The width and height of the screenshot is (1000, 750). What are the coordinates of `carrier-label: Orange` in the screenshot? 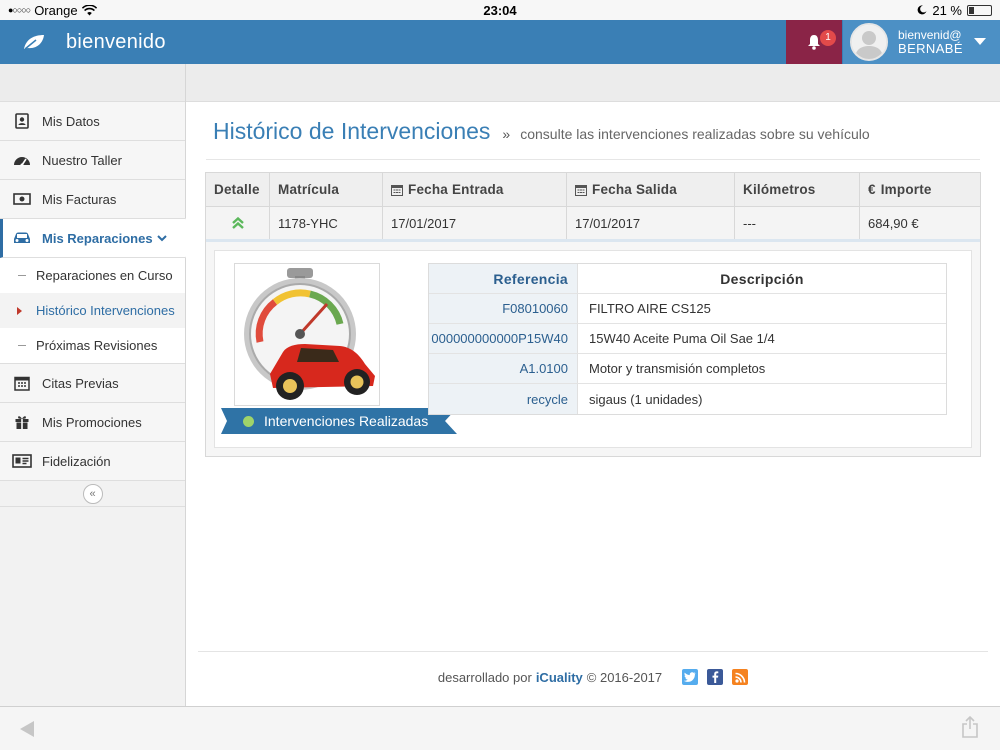 It's located at (56, 10).